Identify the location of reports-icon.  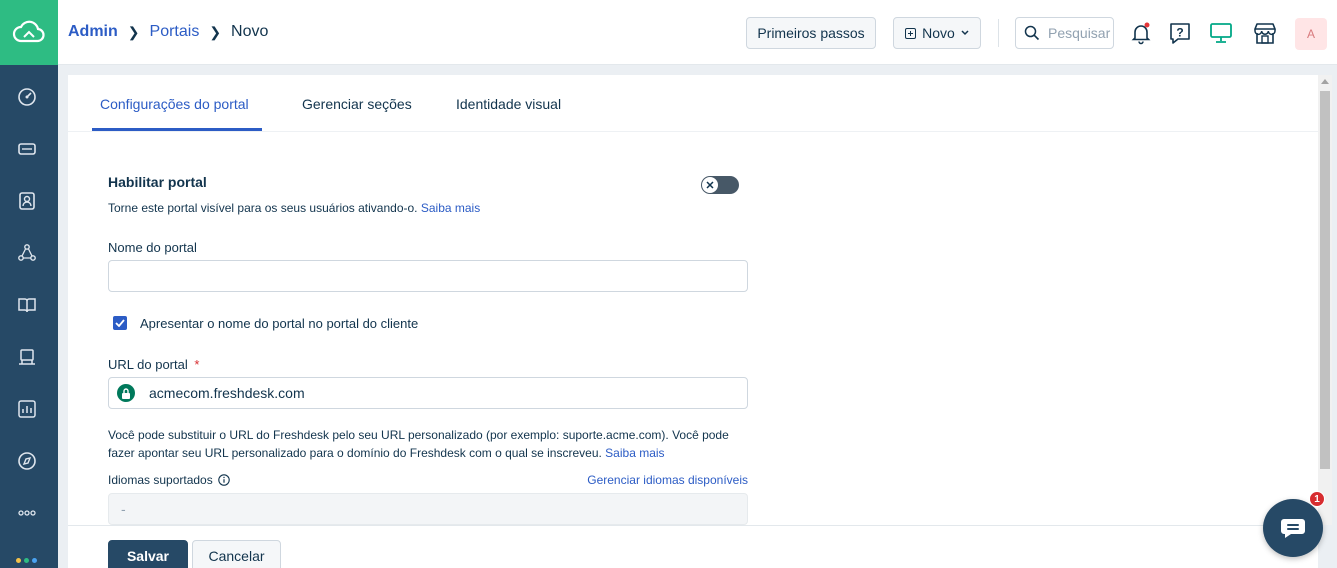
(27, 409).